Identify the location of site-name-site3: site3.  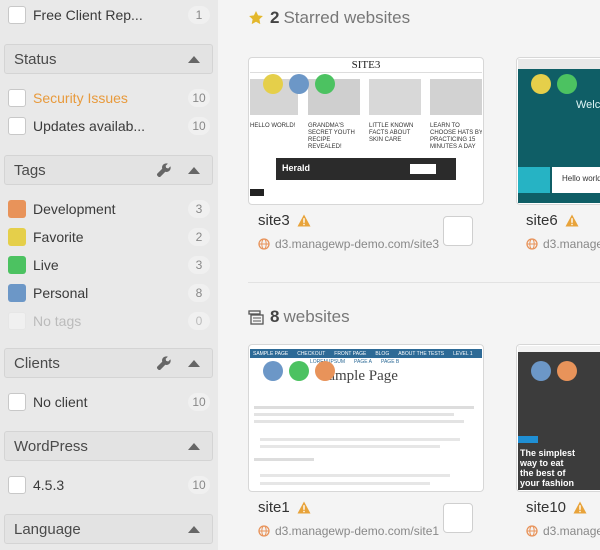
(284, 220).